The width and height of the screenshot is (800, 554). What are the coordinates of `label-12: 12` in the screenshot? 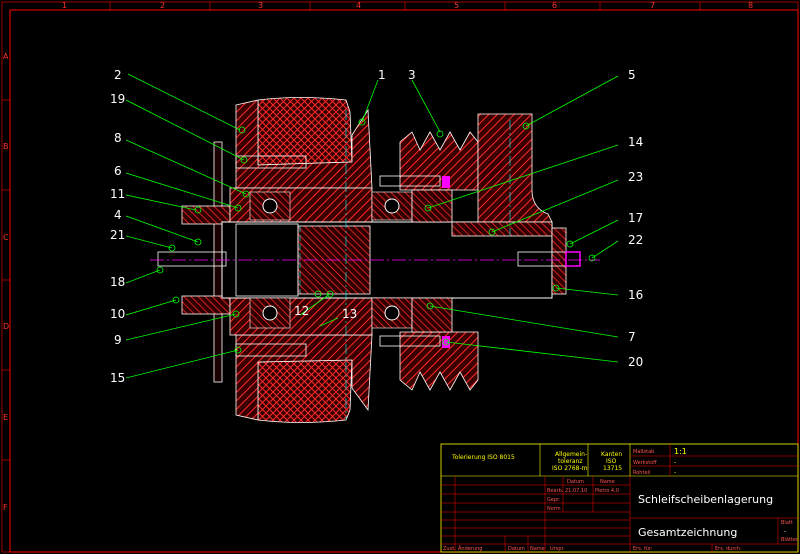 It's located at (301, 311).